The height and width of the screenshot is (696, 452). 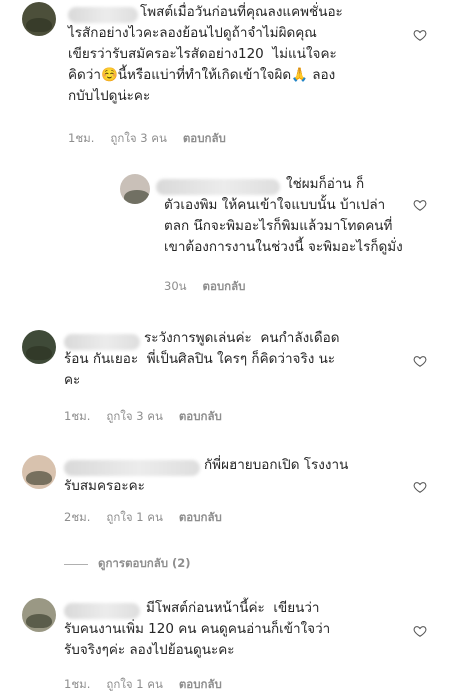 What do you see at coordinates (175, 286) in the screenshot?
I see `comment-time: 30น` at bounding box center [175, 286].